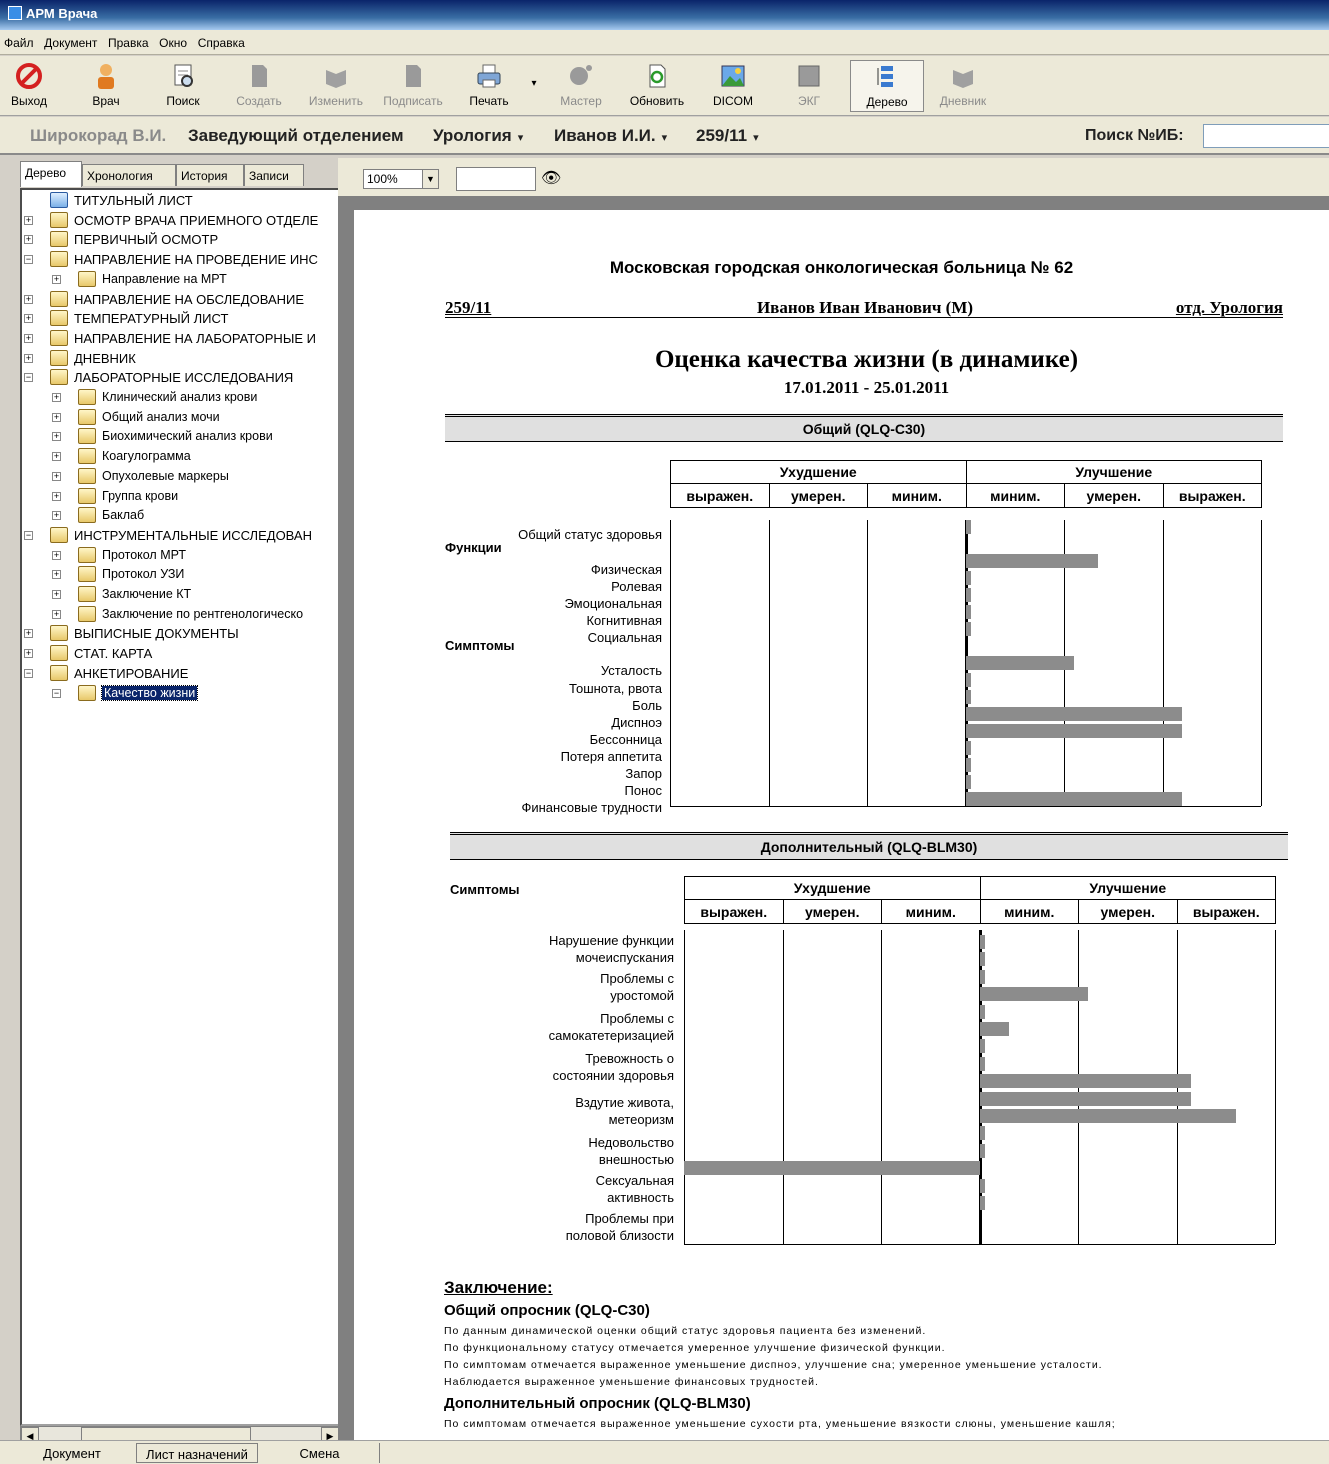 This screenshot has height=1464, width=1329. Describe the element at coordinates (128, 40) in the screenshot. I see `menu-edit: Правка` at that location.